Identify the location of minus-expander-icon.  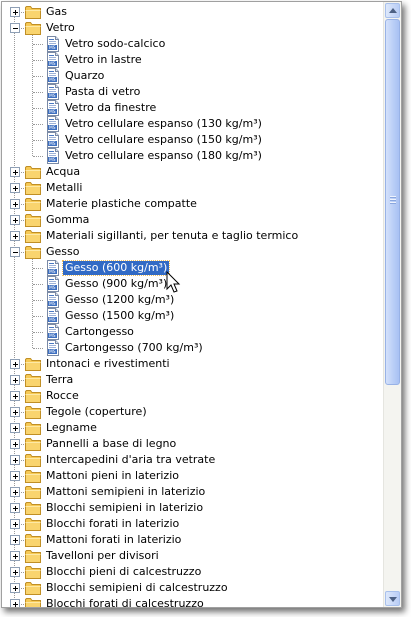
(15, 252).